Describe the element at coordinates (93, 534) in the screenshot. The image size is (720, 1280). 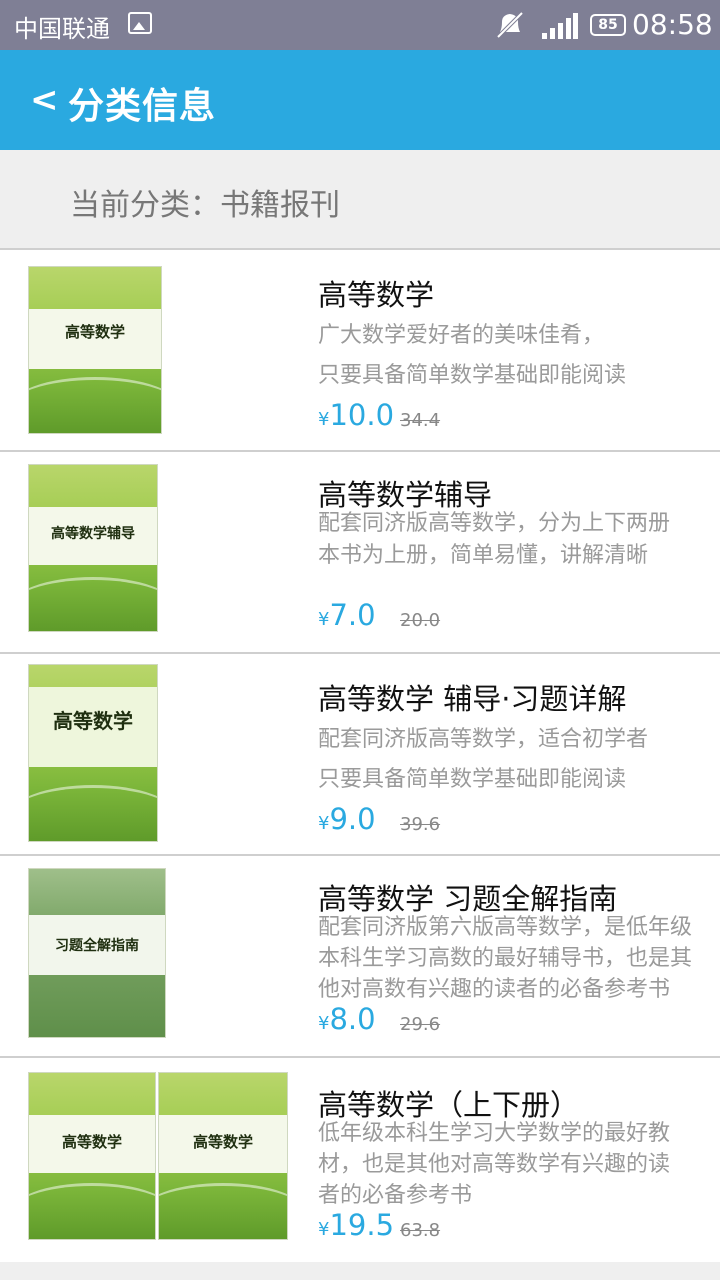
I see `cover-title: 高等数学辅导` at that location.